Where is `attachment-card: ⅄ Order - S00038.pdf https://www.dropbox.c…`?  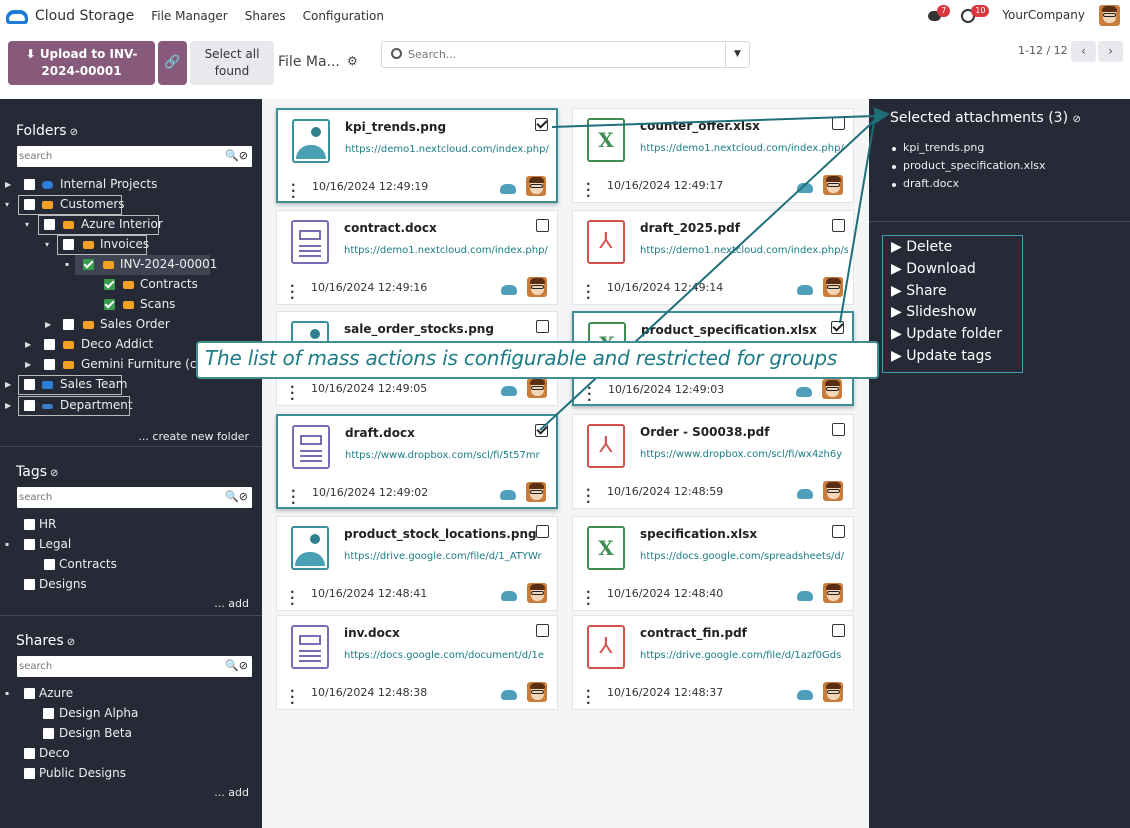 attachment-card: ⅄ Order - S00038.pdf https://www.dropbox.c… is located at coordinates (713, 461).